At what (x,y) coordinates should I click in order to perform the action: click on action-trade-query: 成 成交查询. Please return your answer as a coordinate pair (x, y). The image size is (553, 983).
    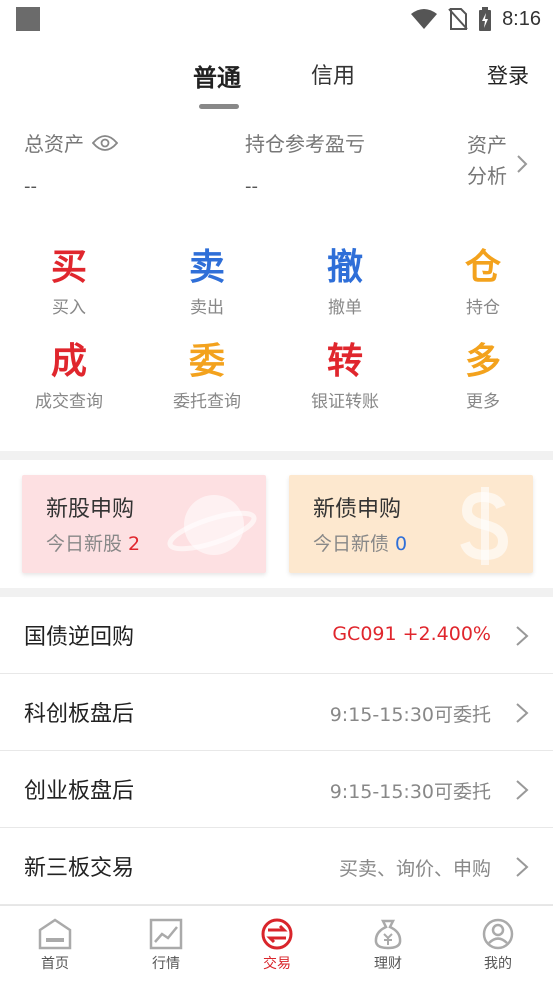
    Looking at the image, I should click on (69, 376).